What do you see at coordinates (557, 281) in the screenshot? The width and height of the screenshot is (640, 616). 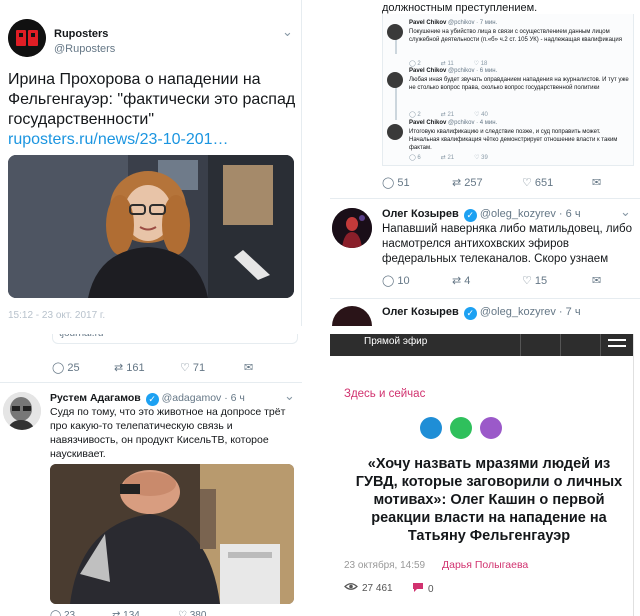 I see `like-icon: ♡ 15` at bounding box center [557, 281].